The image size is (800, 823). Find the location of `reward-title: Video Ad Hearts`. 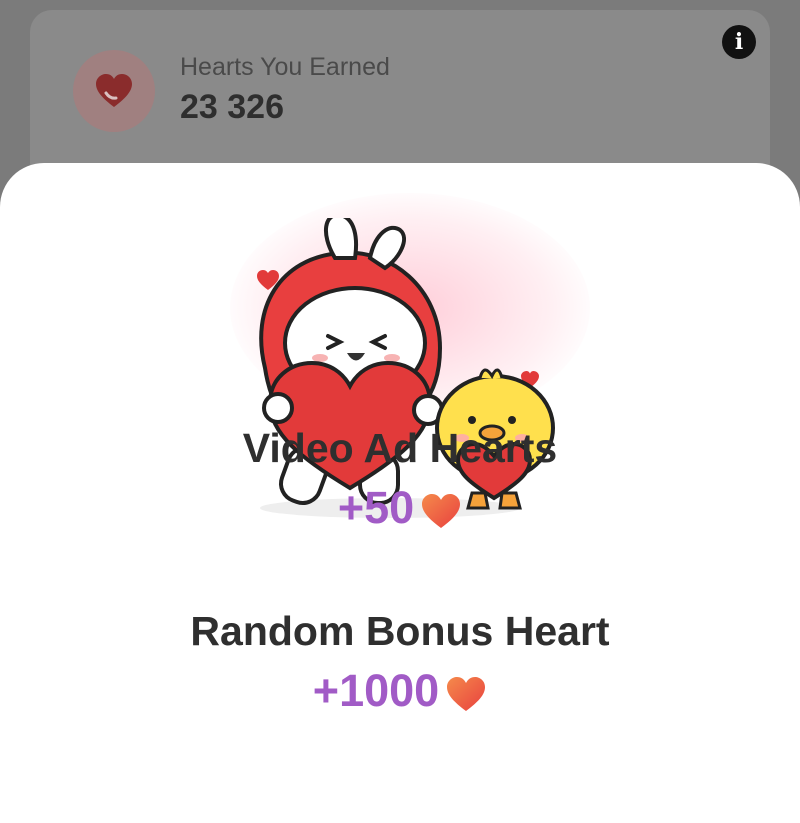

reward-title: Video Ad Hearts is located at coordinates (400, 448).